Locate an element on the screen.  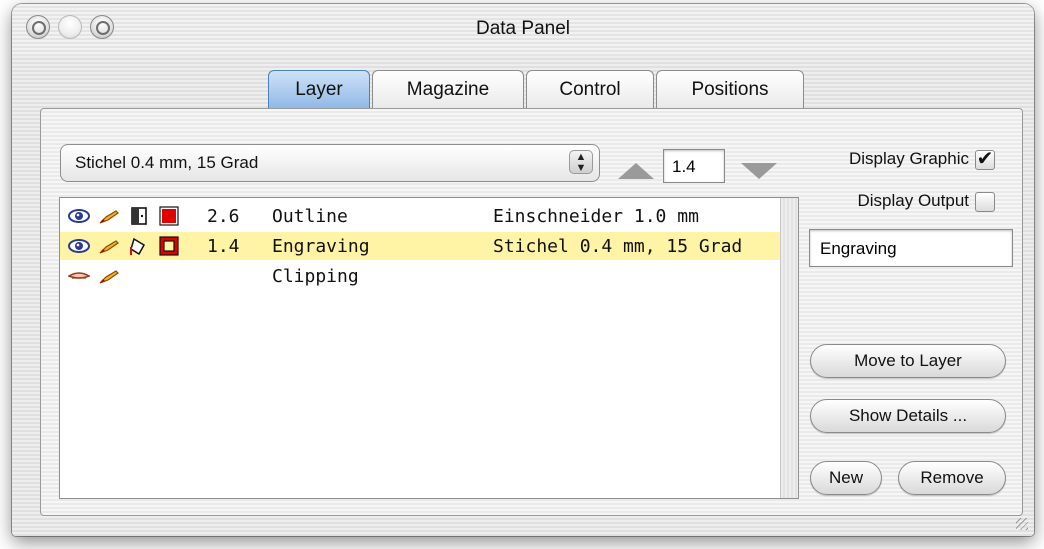
layer-row-engraving: 1.4 Engraving Stichel 0.4 mm, 15 Grad is located at coordinates (420, 246).